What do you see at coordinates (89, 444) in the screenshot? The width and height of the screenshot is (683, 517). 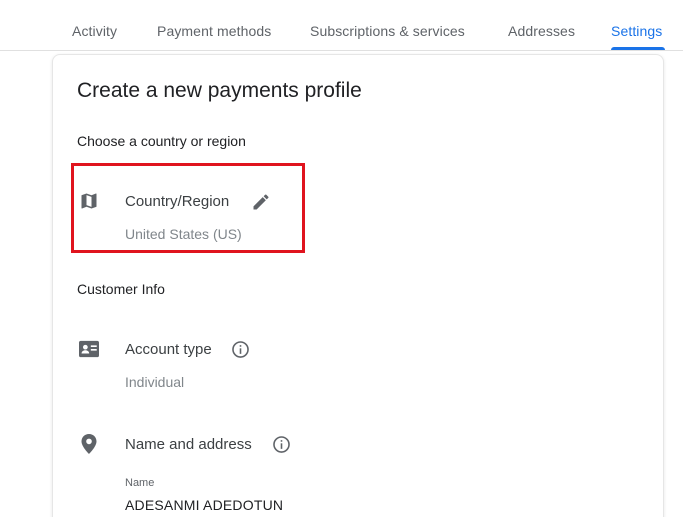 I see `location-pin-icon` at bounding box center [89, 444].